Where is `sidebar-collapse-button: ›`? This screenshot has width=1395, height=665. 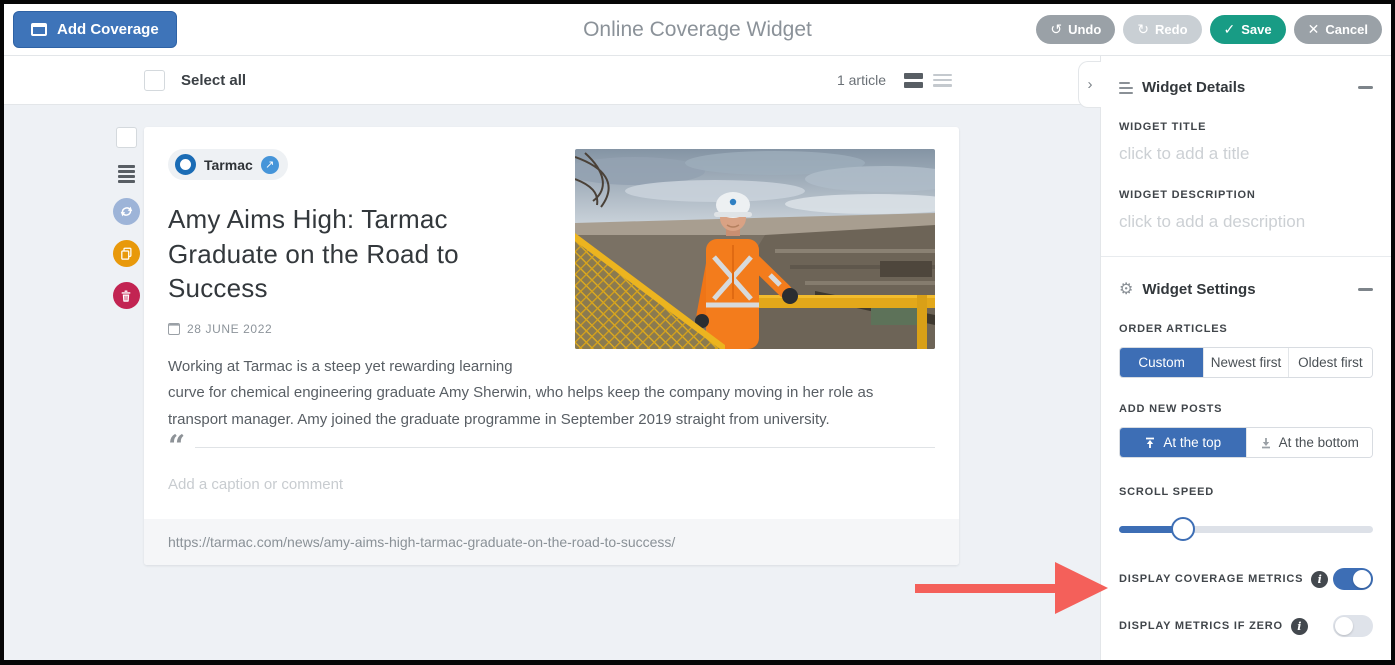 sidebar-collapse-button: › is located at coordinates (1089, 84).